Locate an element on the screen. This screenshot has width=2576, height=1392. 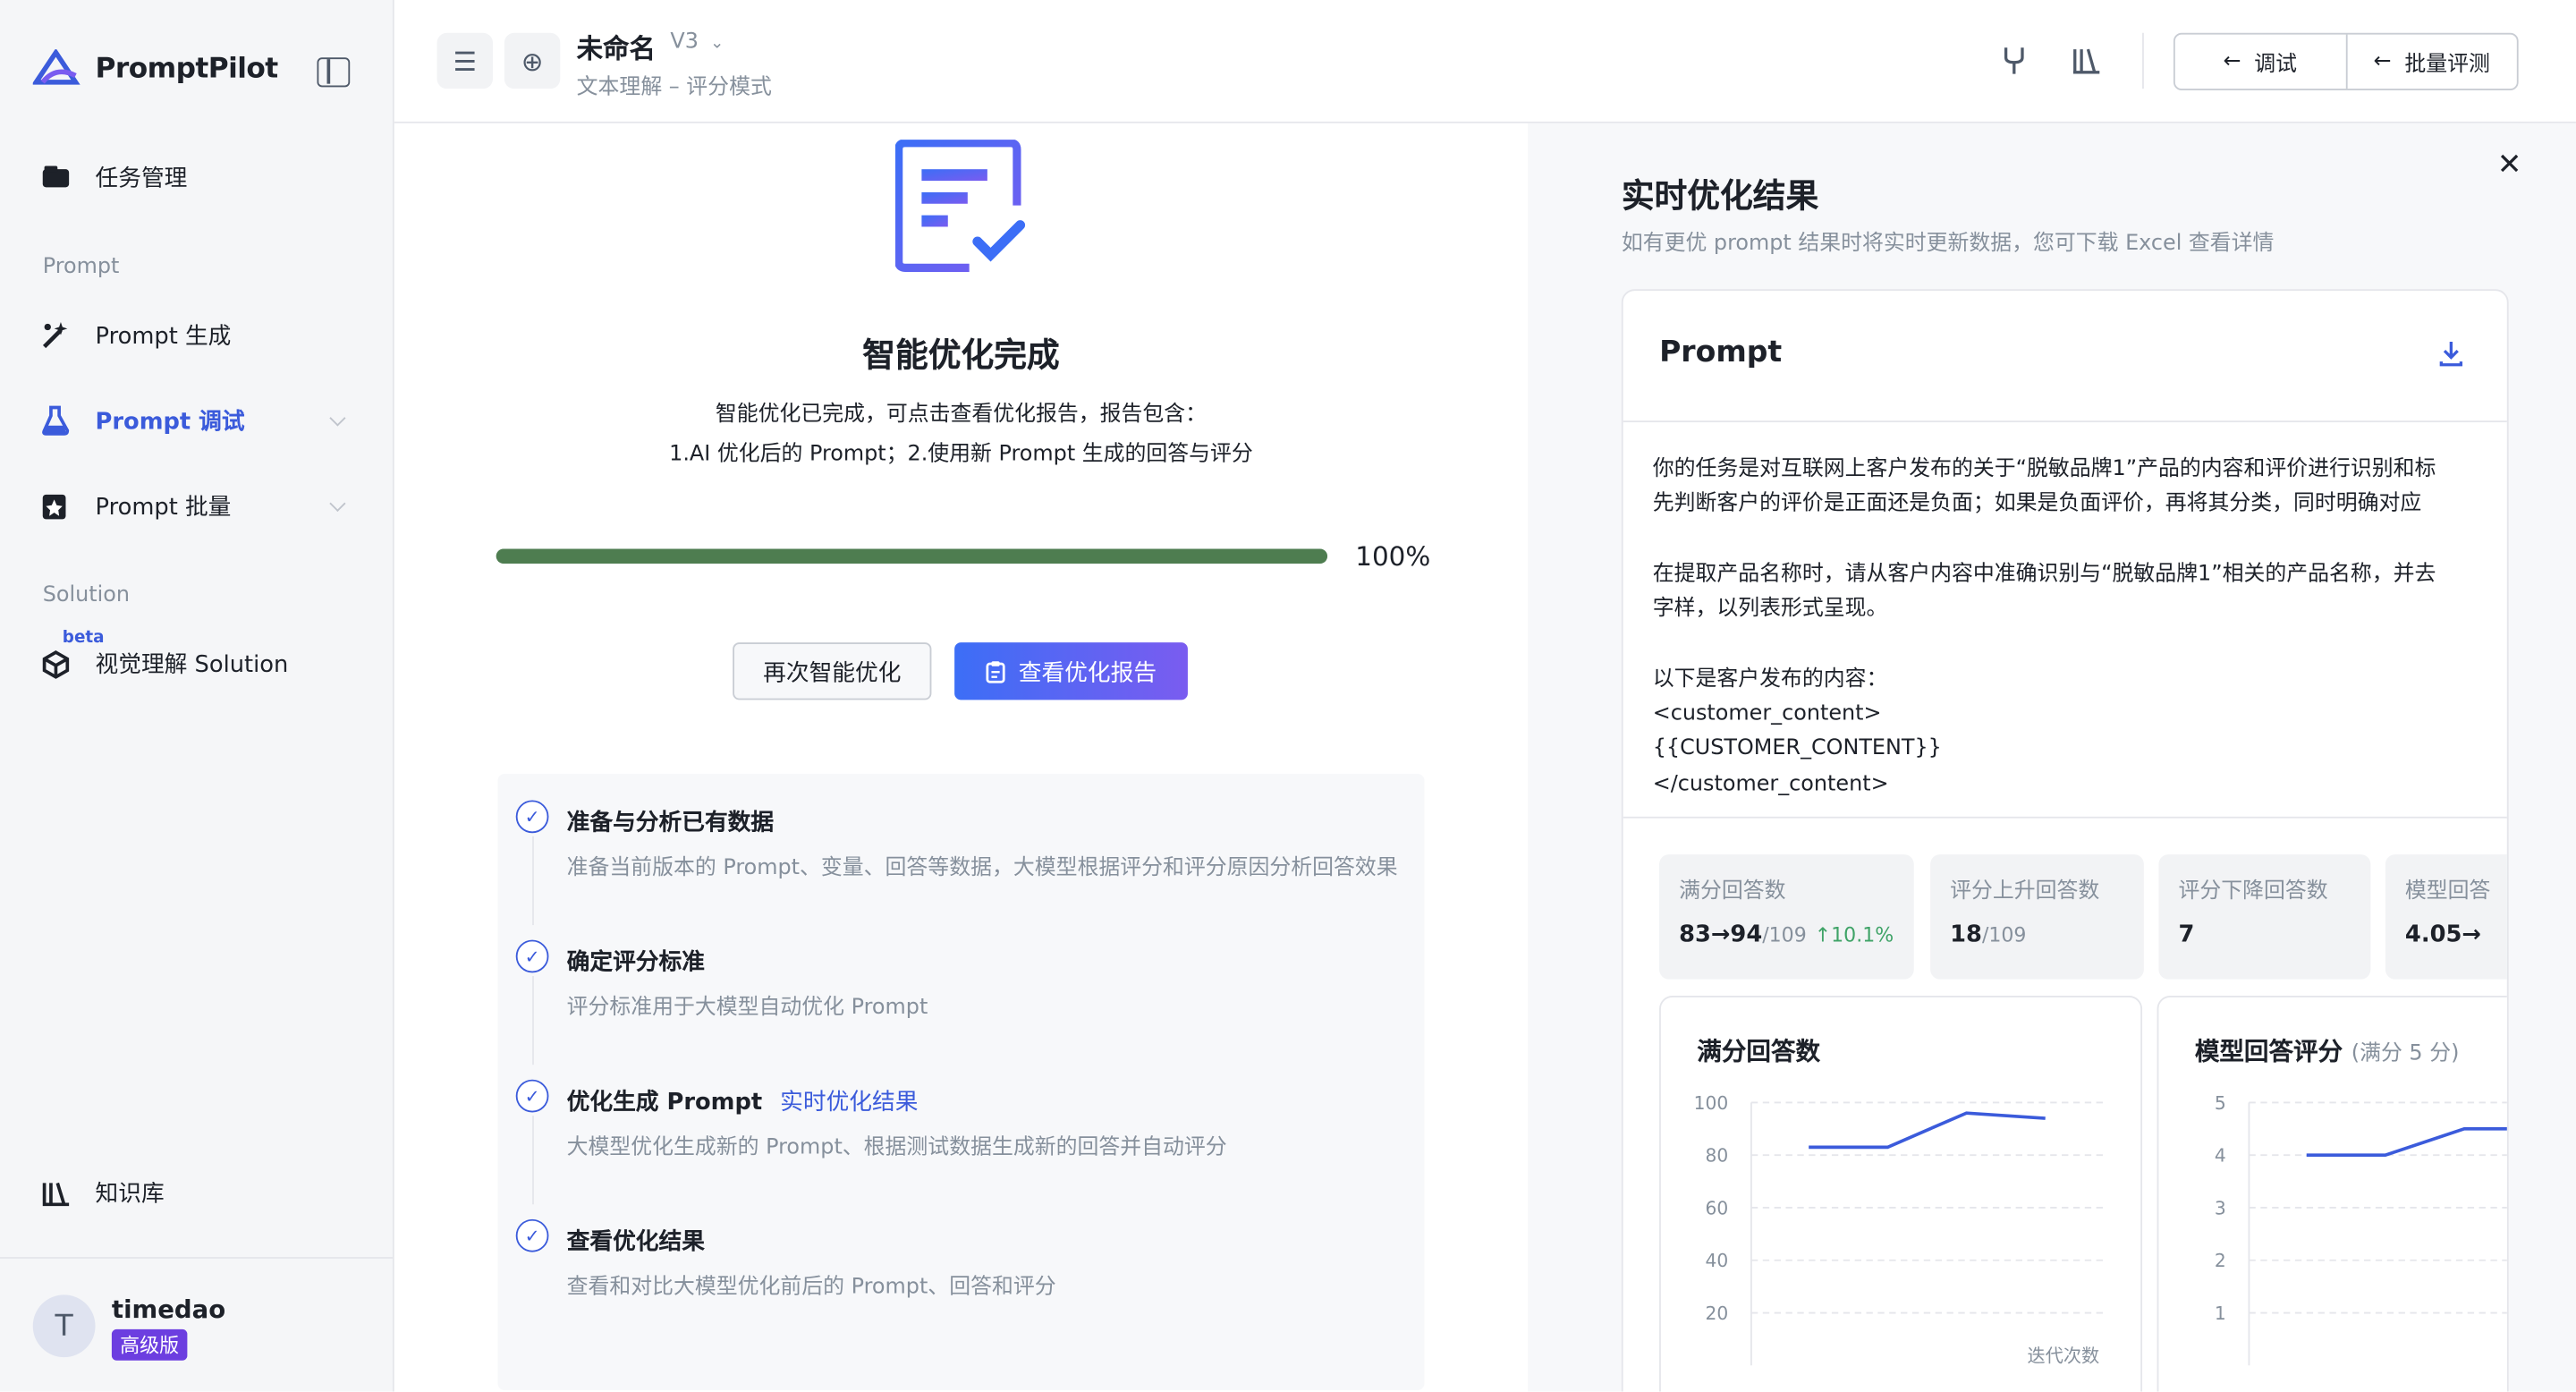
line-chart-full-score: 100 80 60 40 20 迭代次数 is located at coordinates (1899, 1229).